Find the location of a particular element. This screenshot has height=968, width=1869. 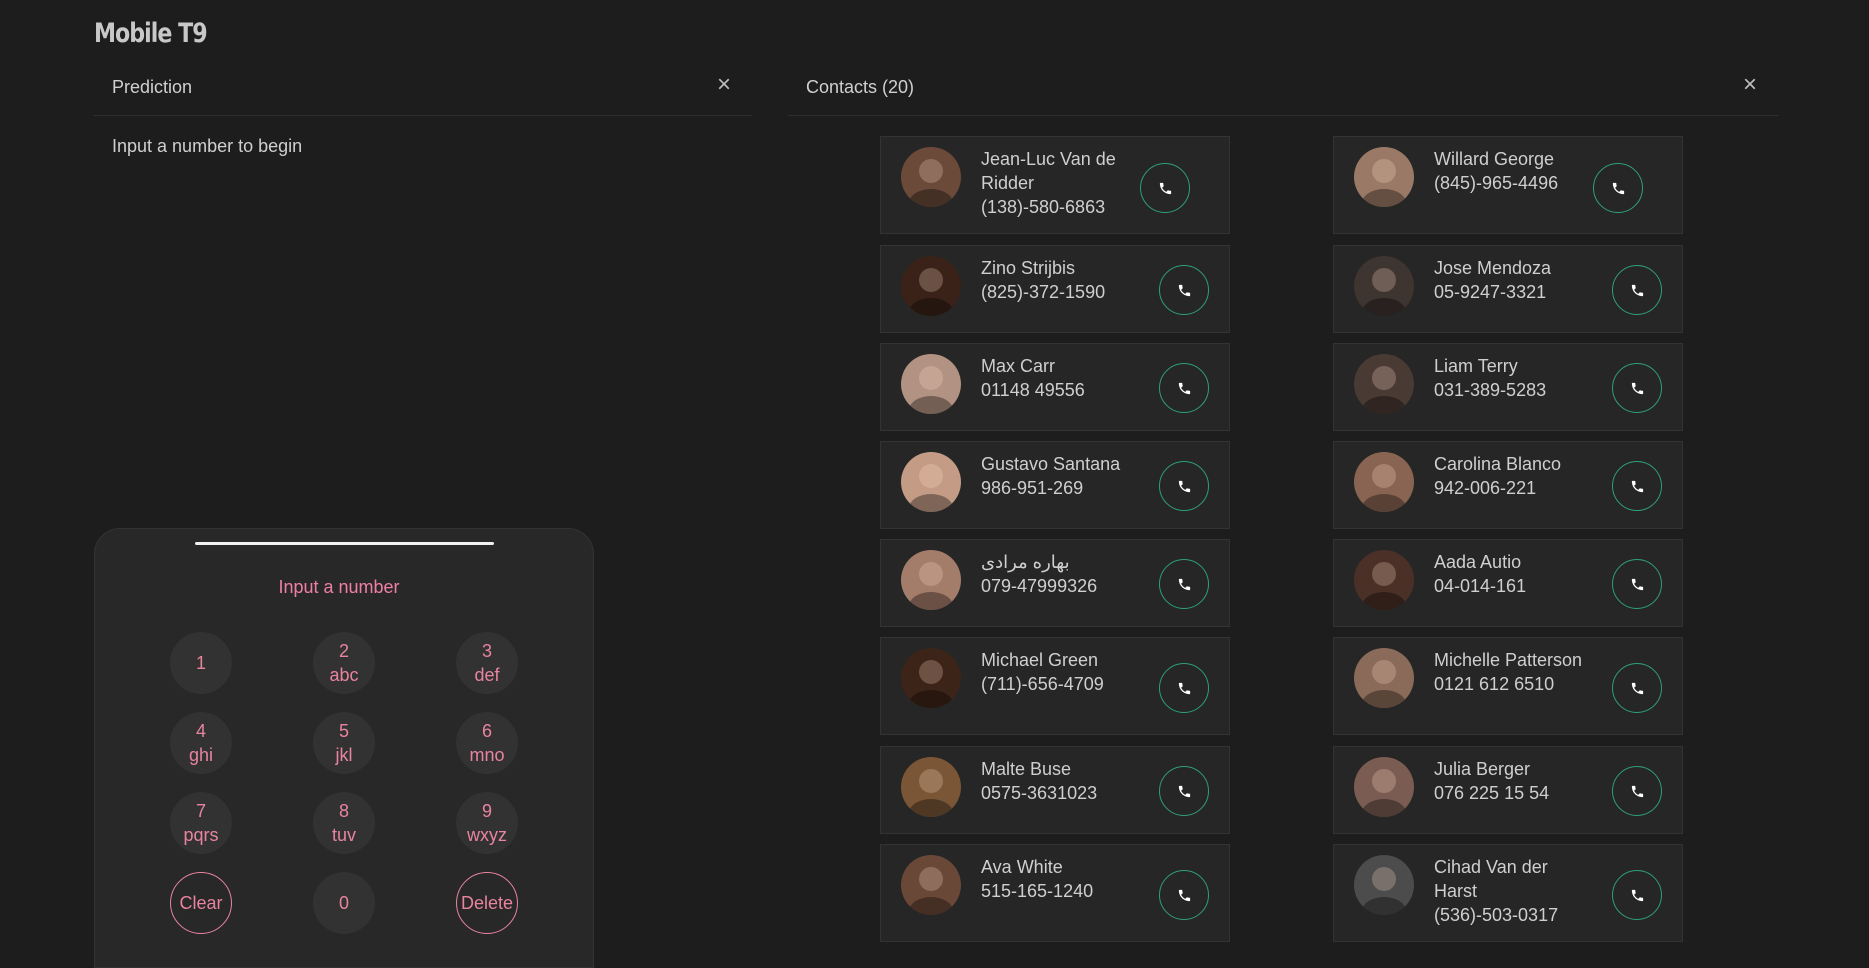

contact-card: Jean-Luc Van de Ridder (138)-580-6863 is located at coordinates (1055, 185).